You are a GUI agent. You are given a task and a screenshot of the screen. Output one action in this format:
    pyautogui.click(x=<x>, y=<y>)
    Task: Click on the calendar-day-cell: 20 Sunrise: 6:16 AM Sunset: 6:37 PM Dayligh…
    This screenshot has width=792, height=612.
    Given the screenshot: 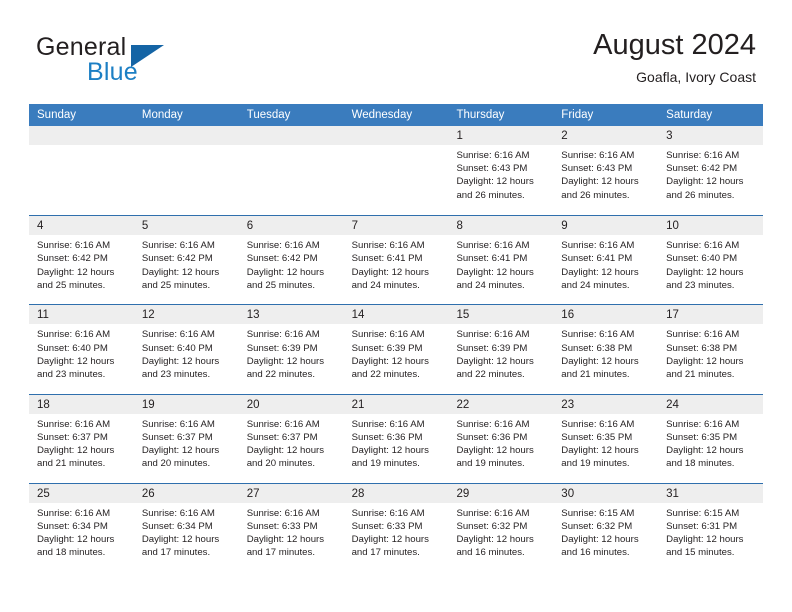 What is the action you would take?
    pyautogui.click(x=291, y=438)
    